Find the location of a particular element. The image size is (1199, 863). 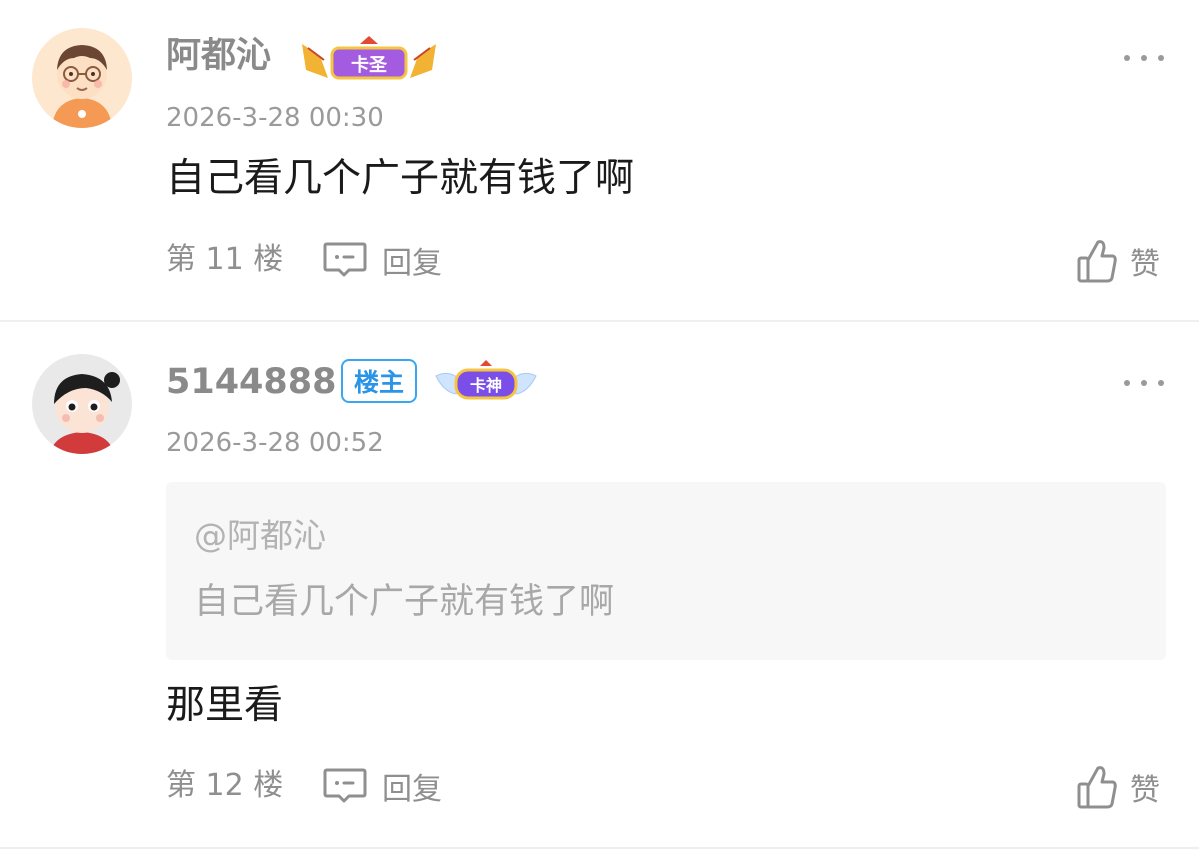

badge-text: 卡神 is located at coordinates (486, 385).